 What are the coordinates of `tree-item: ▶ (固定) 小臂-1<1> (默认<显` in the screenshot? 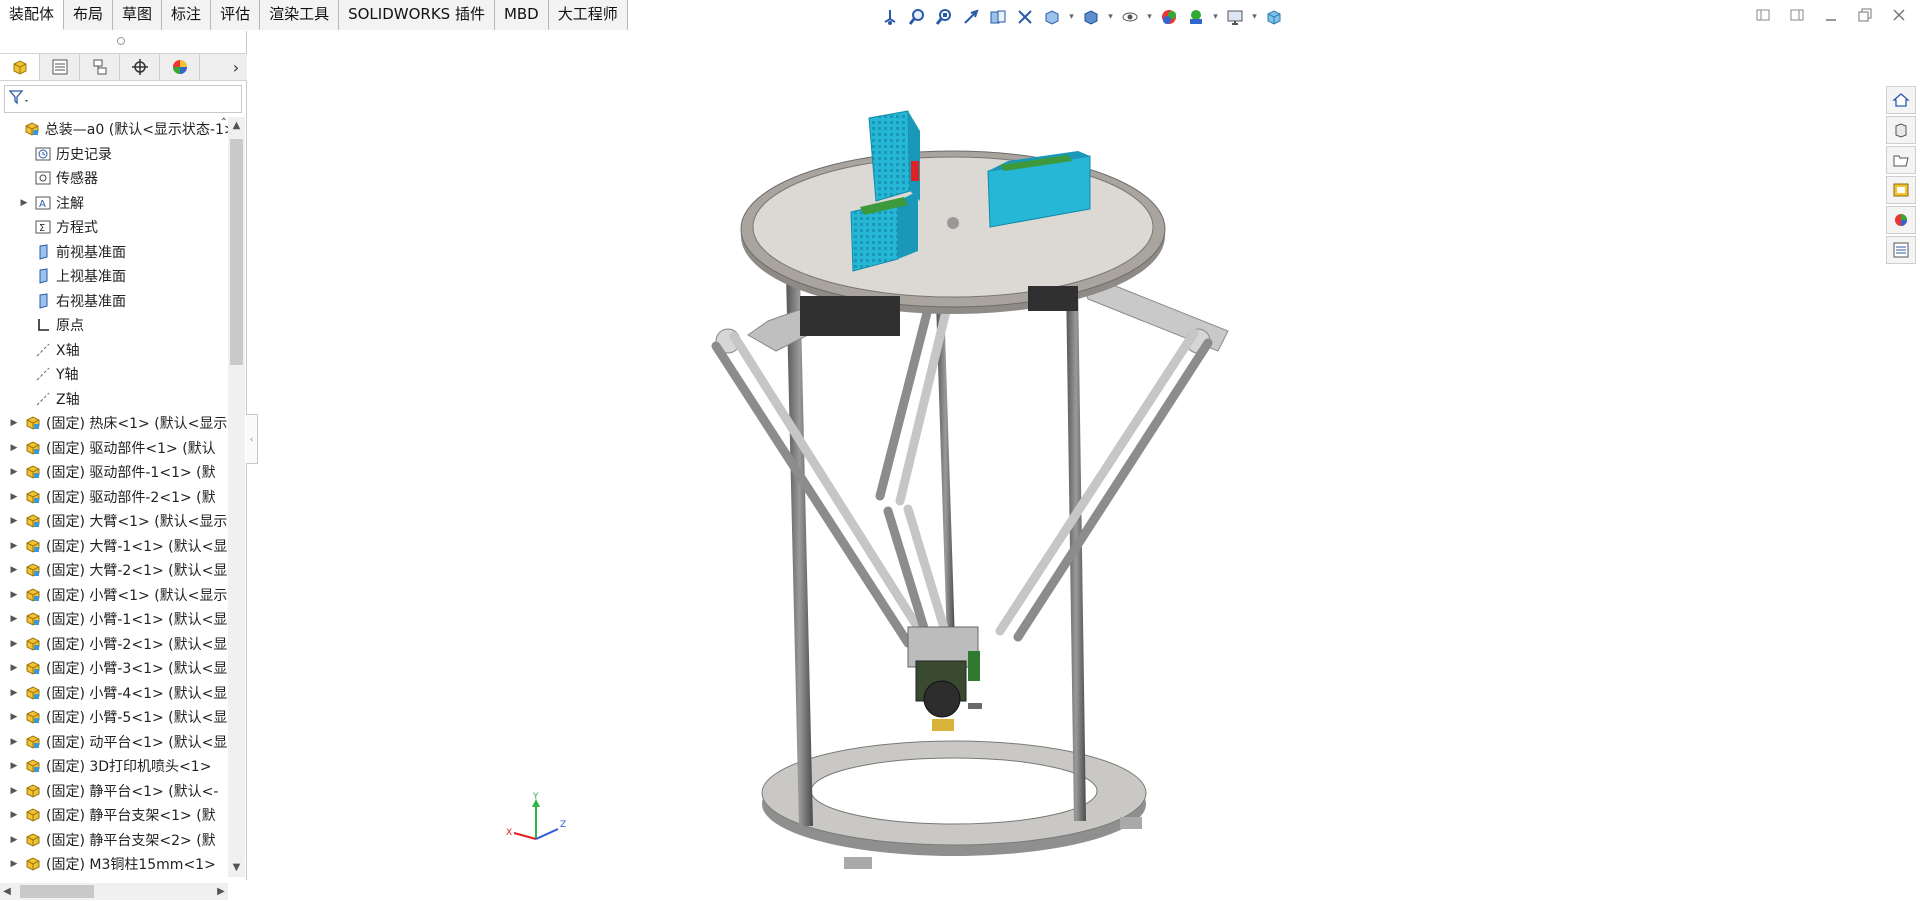 It's located at (114, 619).